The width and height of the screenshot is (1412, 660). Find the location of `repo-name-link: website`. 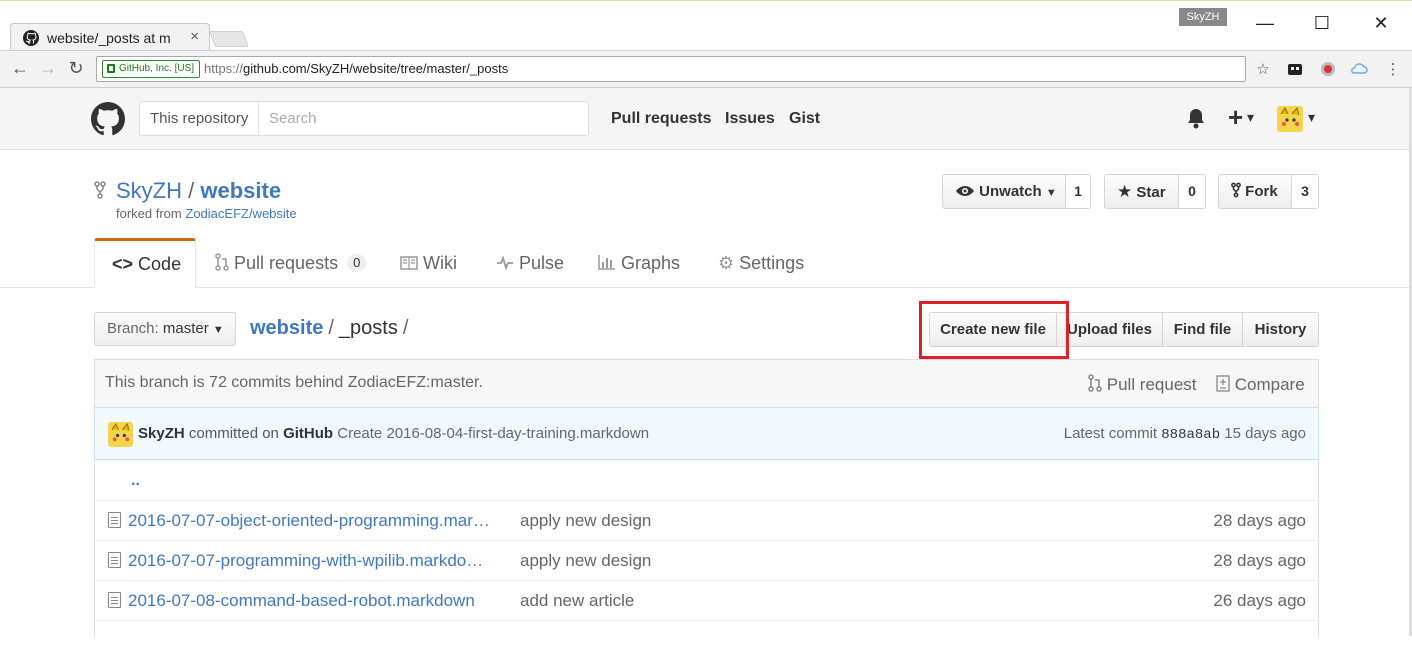

repo-name-link: website is located at coordinates (240, 190).